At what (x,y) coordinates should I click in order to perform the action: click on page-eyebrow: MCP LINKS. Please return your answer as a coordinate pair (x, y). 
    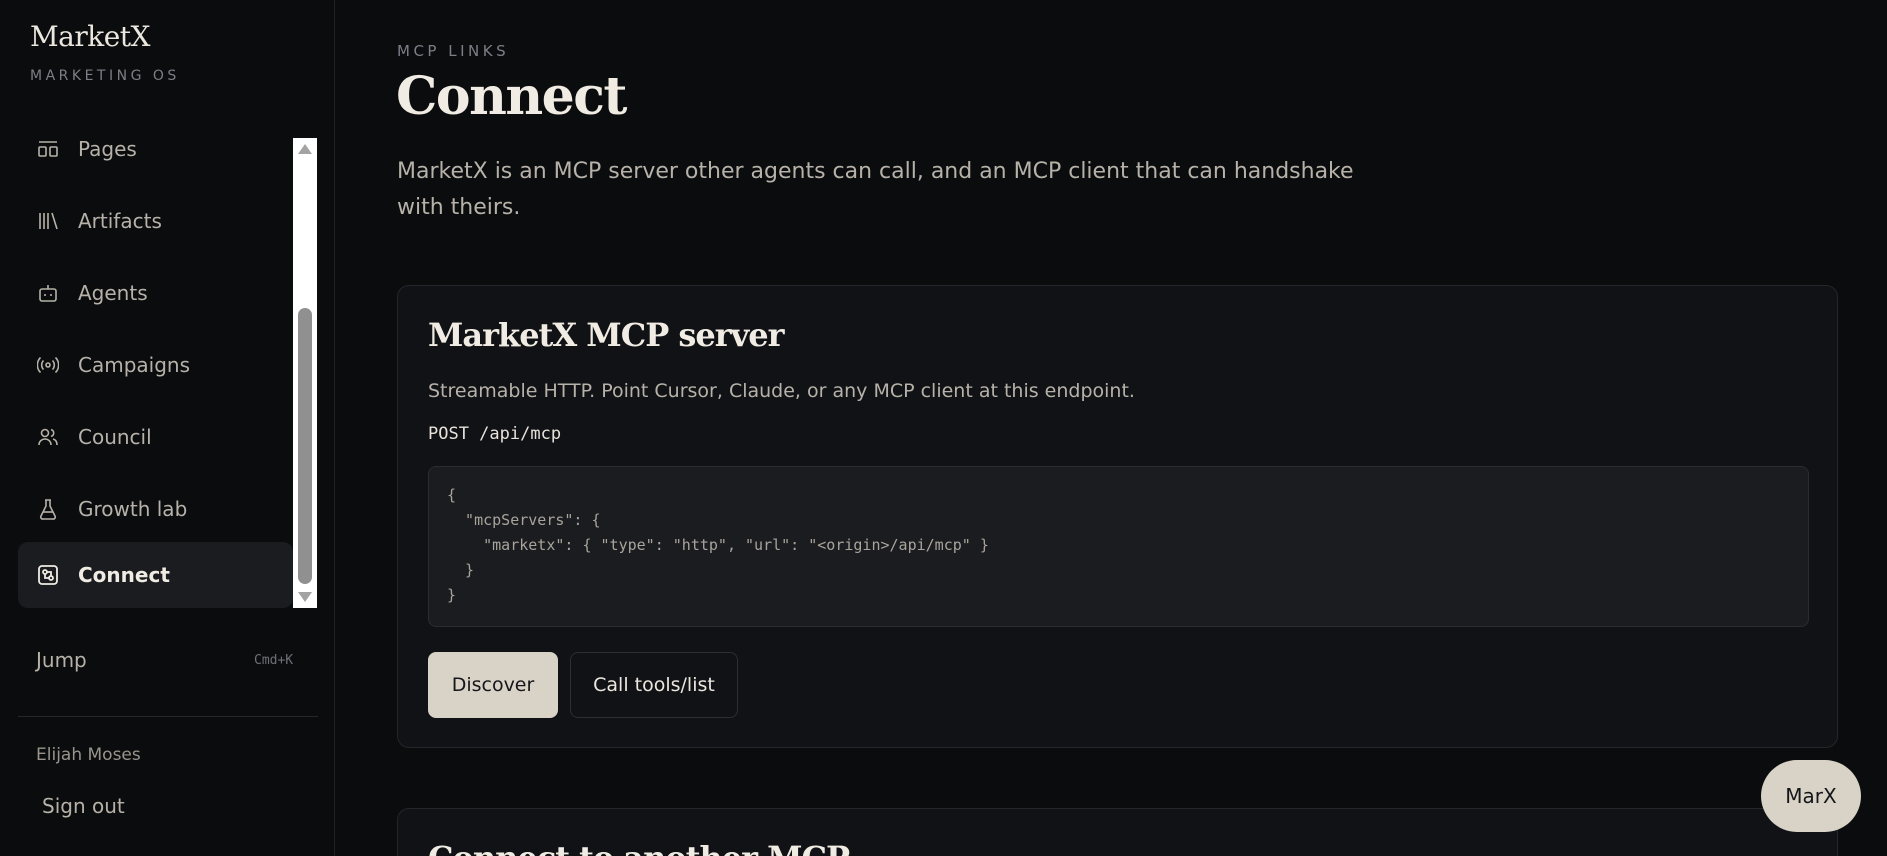
    Looking at the image, I should click on (453, 51).